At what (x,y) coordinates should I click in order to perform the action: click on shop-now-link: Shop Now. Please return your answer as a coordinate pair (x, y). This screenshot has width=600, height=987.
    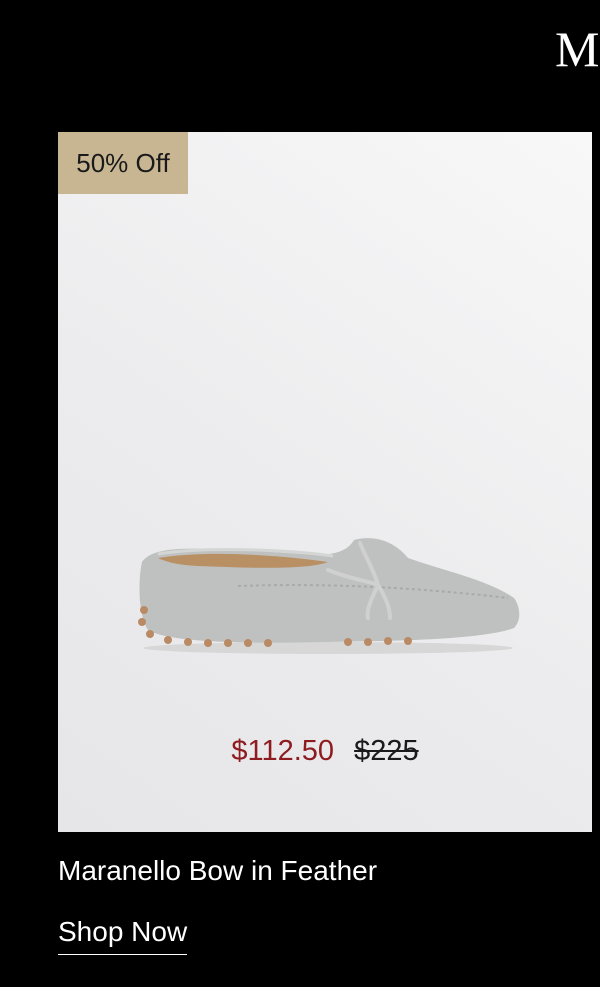
    Looking at the image, I should click on (123, 935).